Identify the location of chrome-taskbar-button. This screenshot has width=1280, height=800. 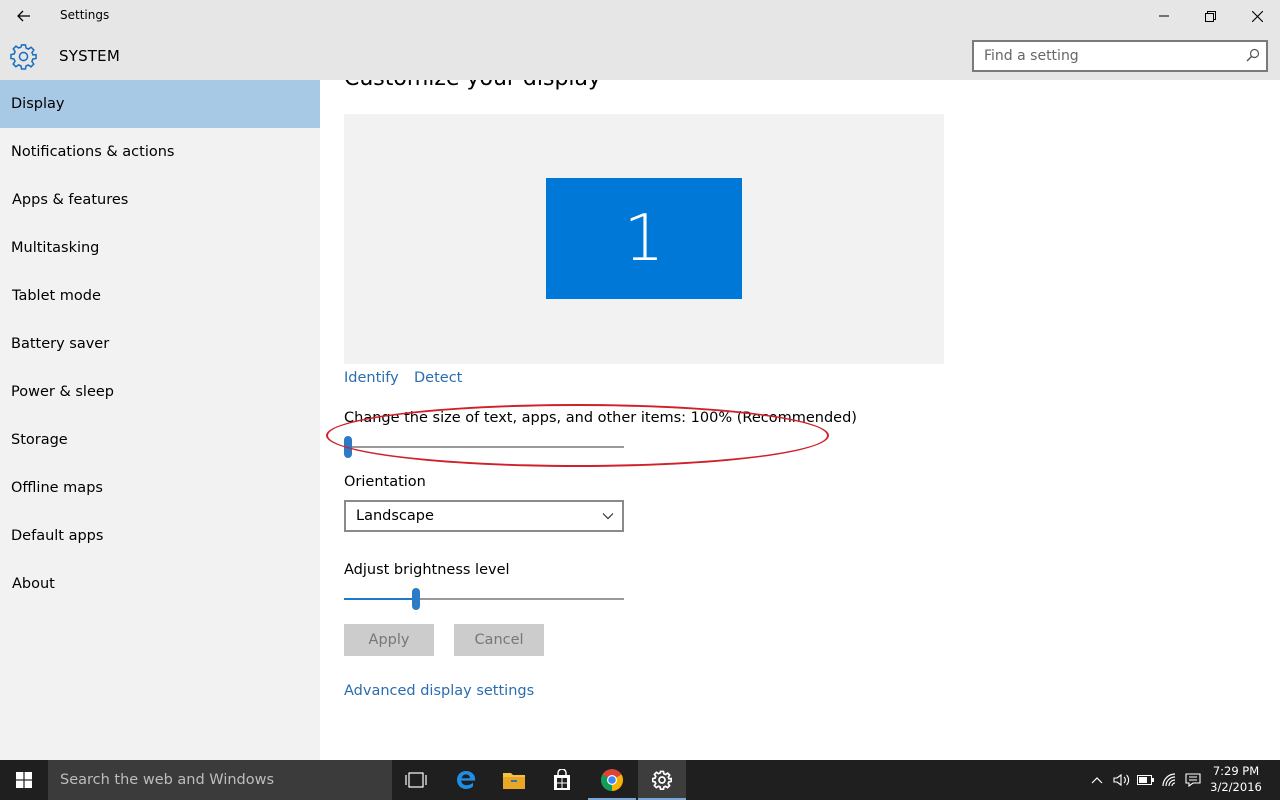
(612, 780).